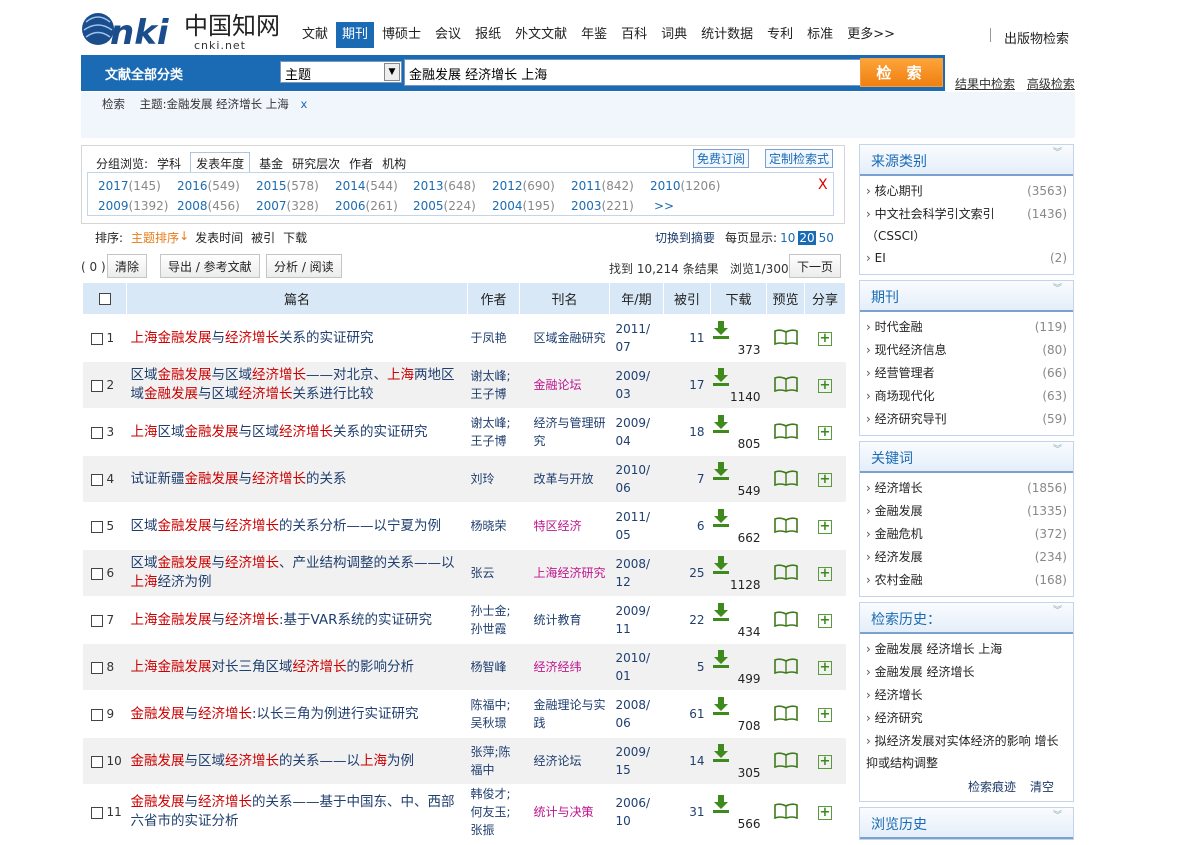 The width and height of the screenshot is (1179, 845). I want to click on journal-link: 改革与开放, so click(570, 479).